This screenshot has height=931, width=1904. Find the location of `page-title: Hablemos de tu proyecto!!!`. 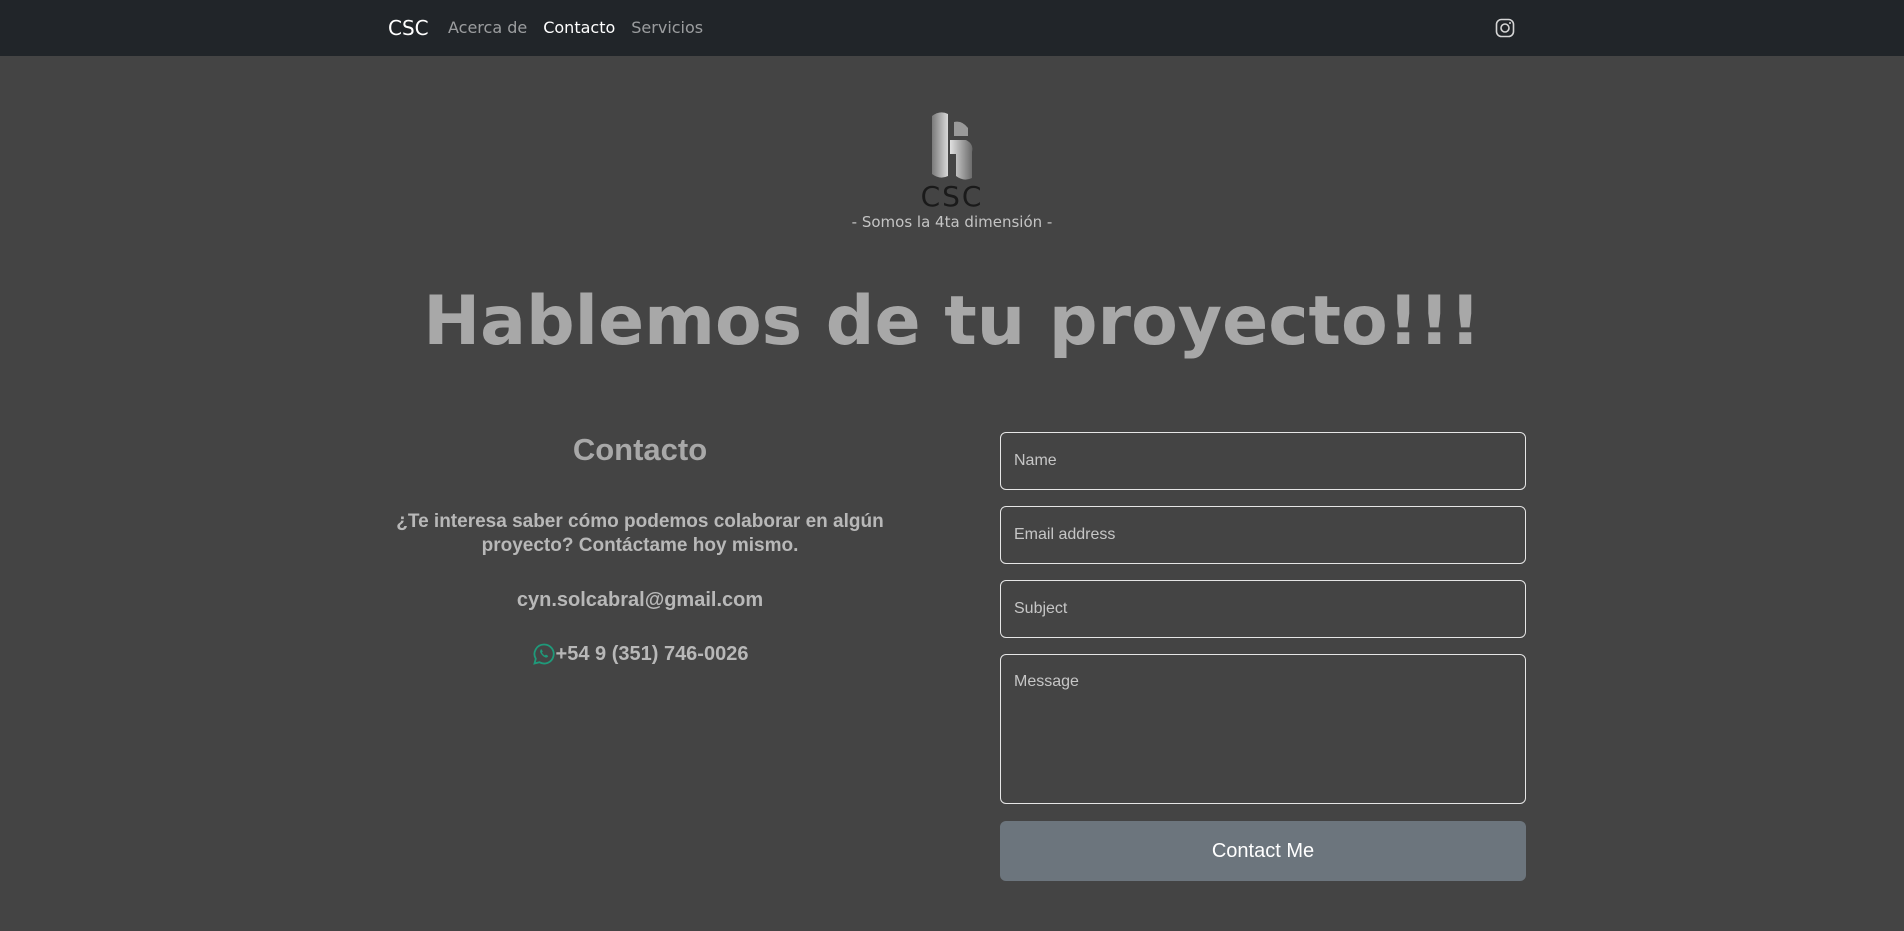

page-title: Hablemos de tu proyecto!!! is located at coordinates (952, 321).